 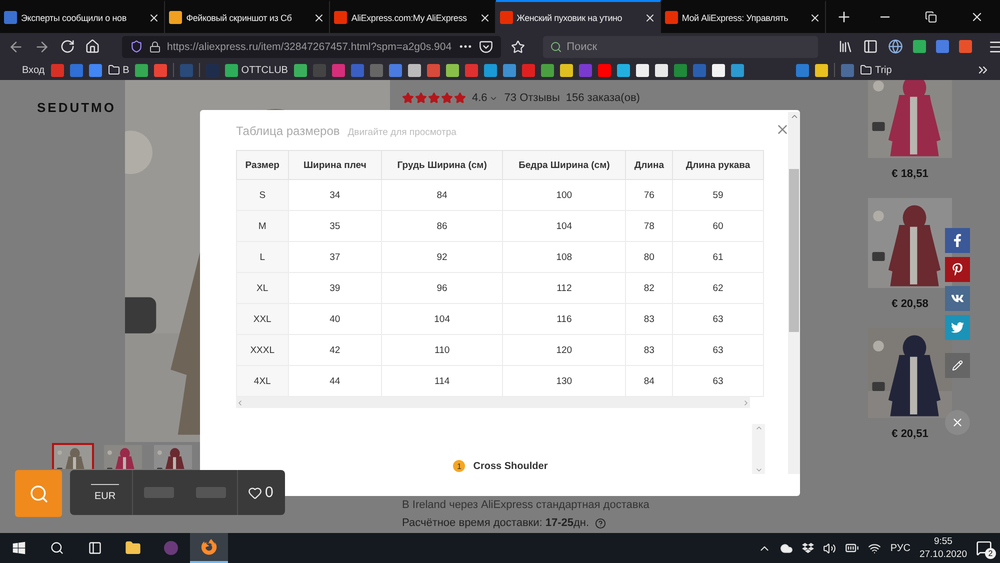 I want to click on table-cell: M, so click(x=262, y=226).